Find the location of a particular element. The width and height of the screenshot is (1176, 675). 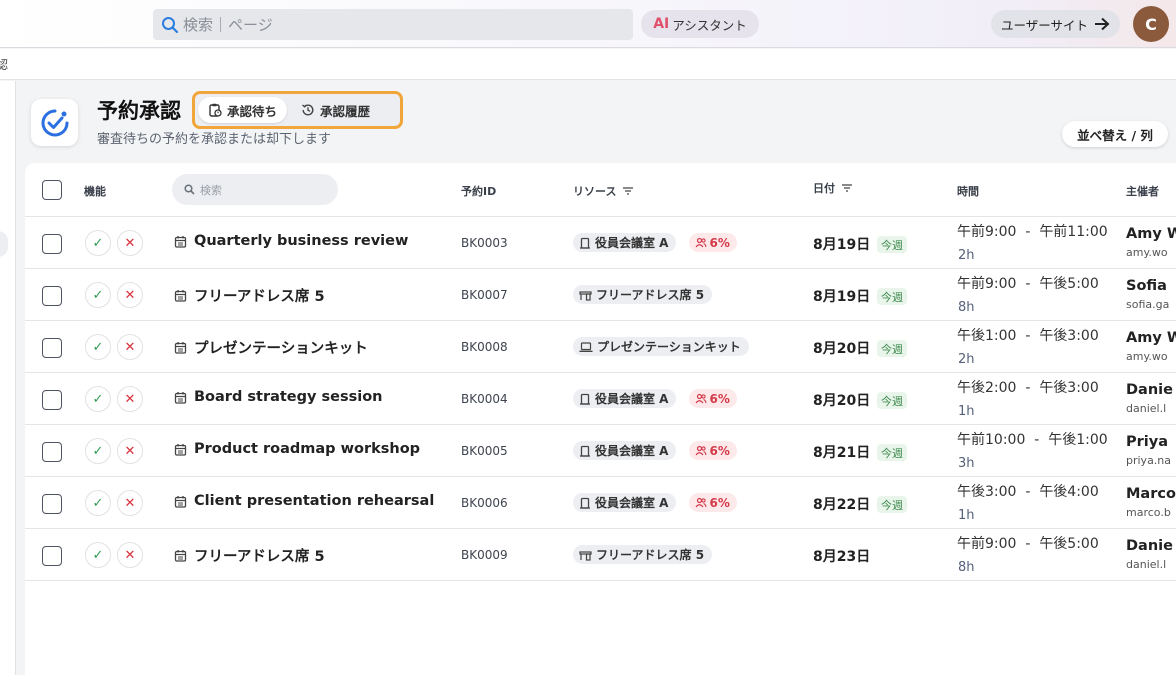

column-booking-id: 予約ID is located at coordinates (478, 191).